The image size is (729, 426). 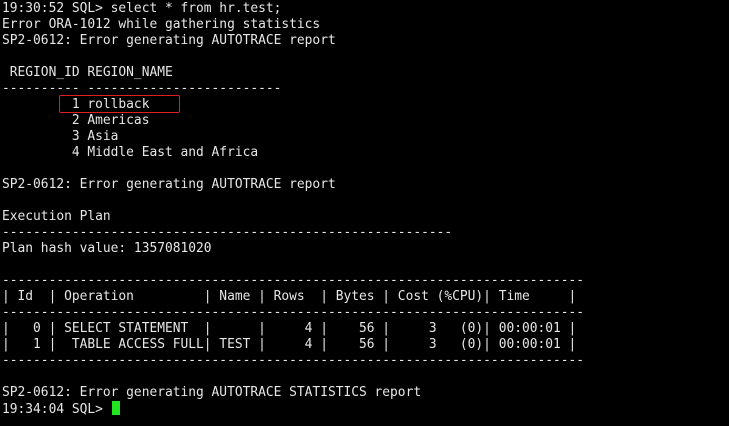 I want to click on execution-plan-title: Execution Plan, so click(x=56, y=216).